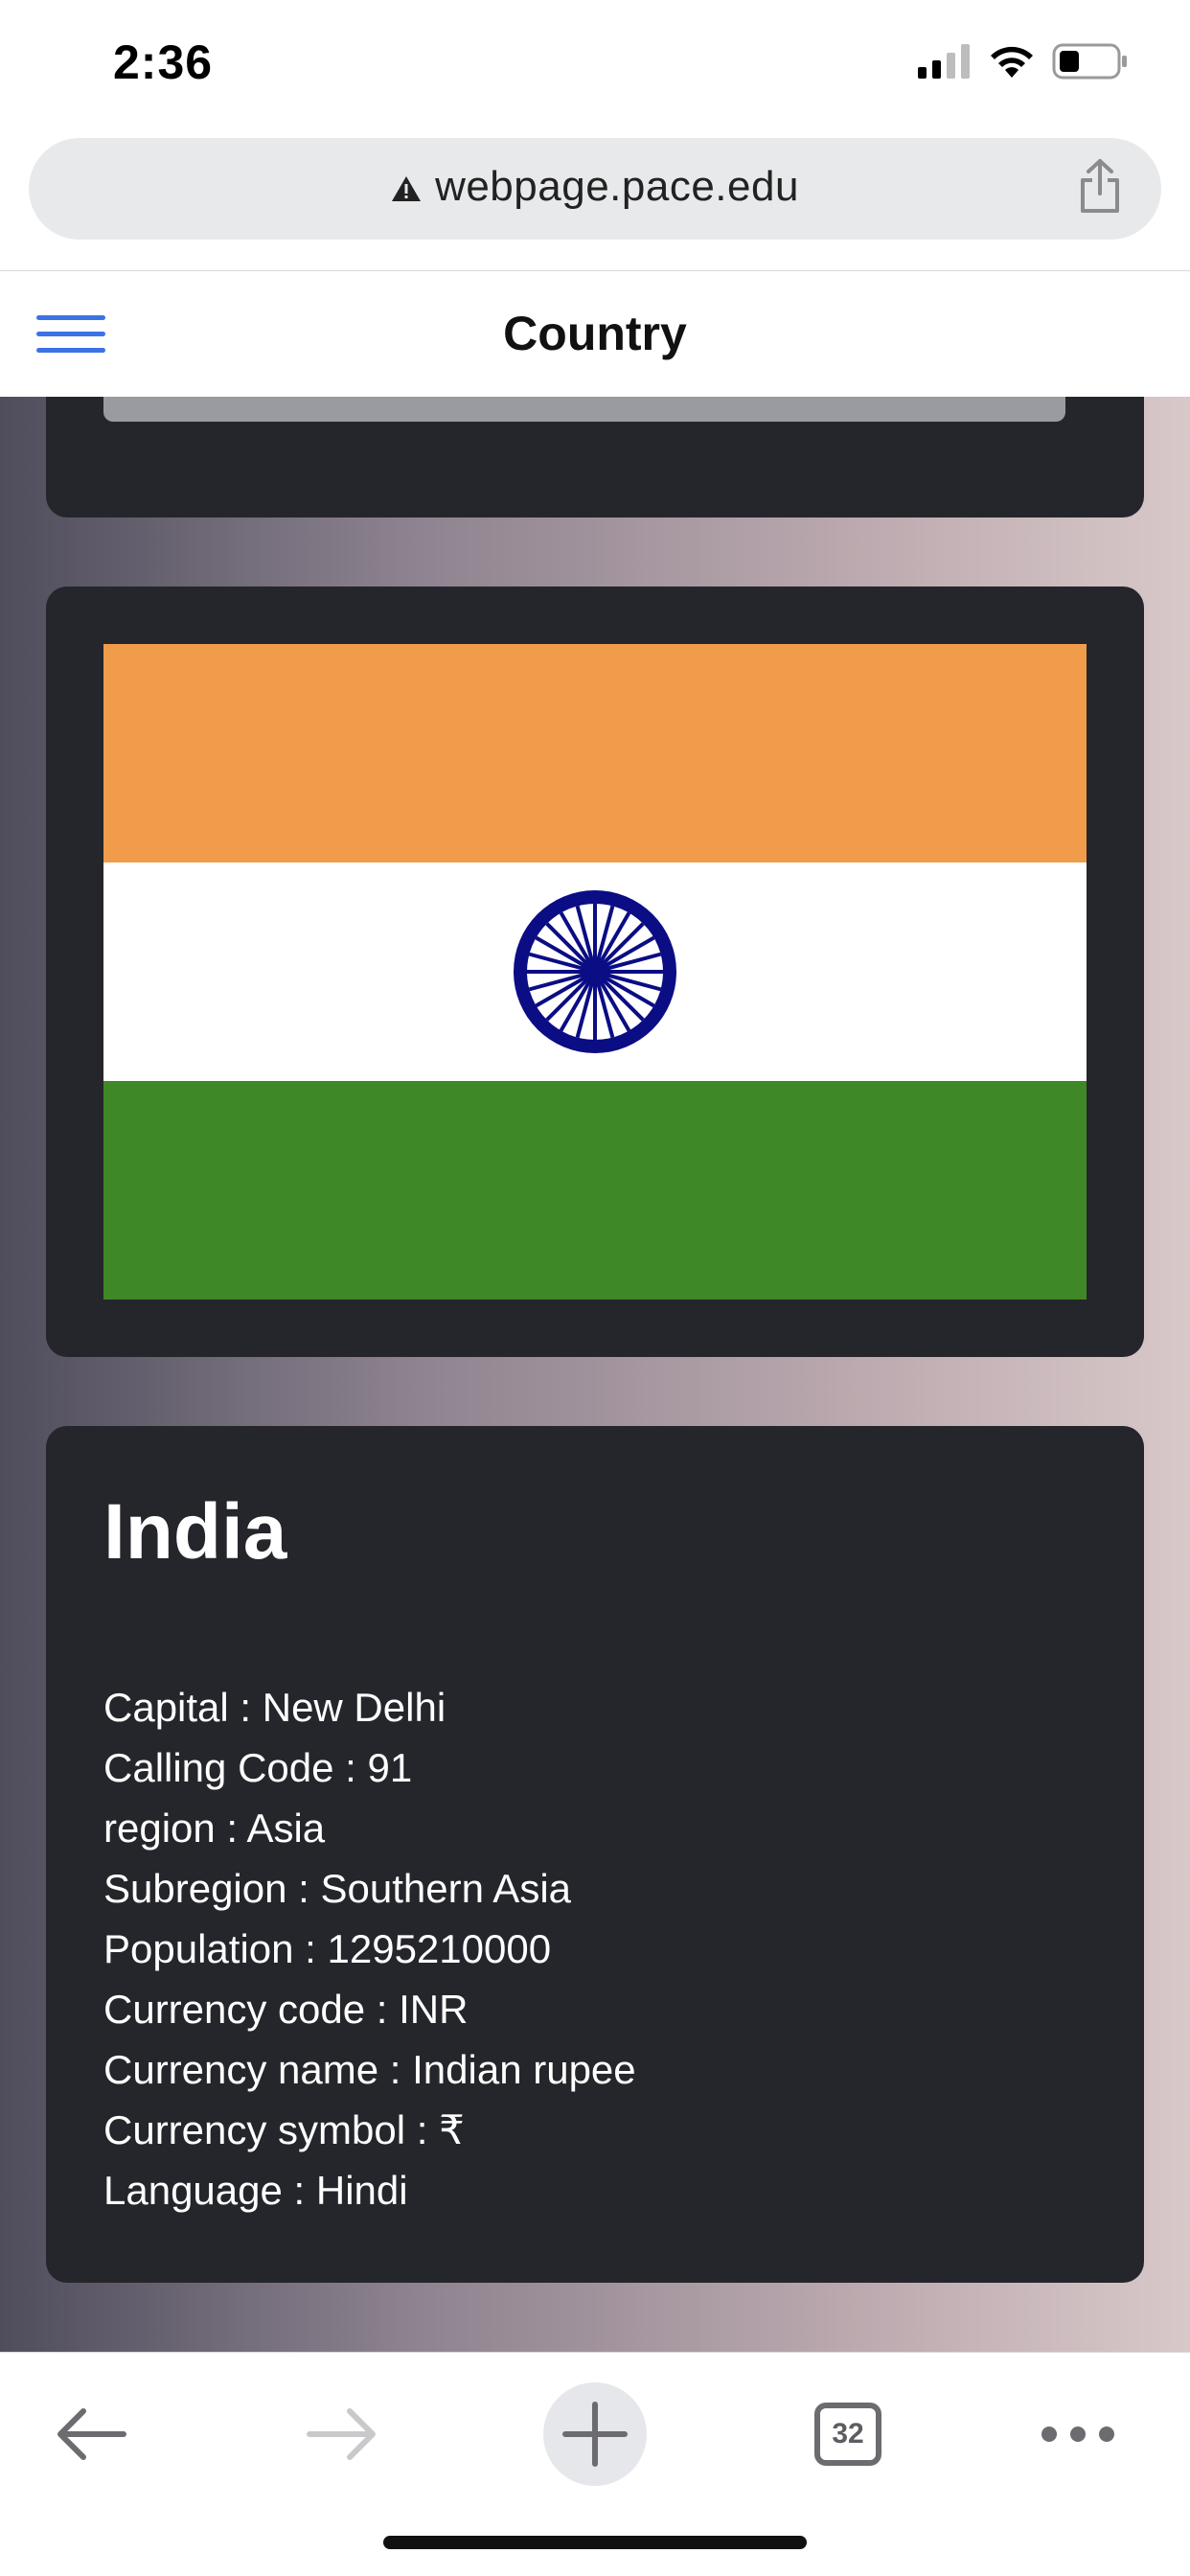 Image resolution: width=1190 pixels, height=2576 pixels. I want to click on browser-toolbar: webpage.pace.edu, so click(595, 201).